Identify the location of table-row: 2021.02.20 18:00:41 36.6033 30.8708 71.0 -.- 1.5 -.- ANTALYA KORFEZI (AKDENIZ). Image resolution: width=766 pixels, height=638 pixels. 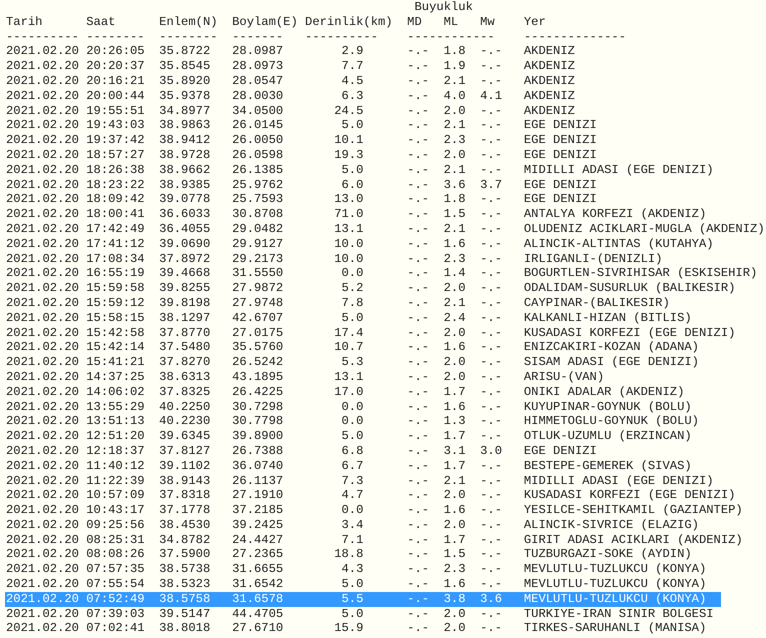
(363, 214).